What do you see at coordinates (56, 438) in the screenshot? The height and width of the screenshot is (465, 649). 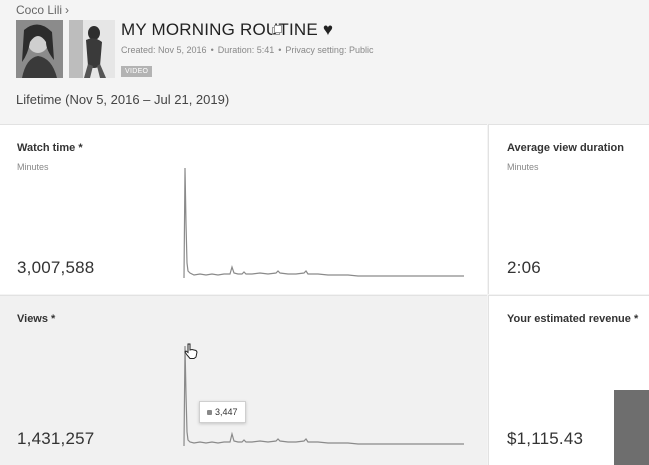 I see `views-value: 1,431,257` at bounding box center [56, 438].